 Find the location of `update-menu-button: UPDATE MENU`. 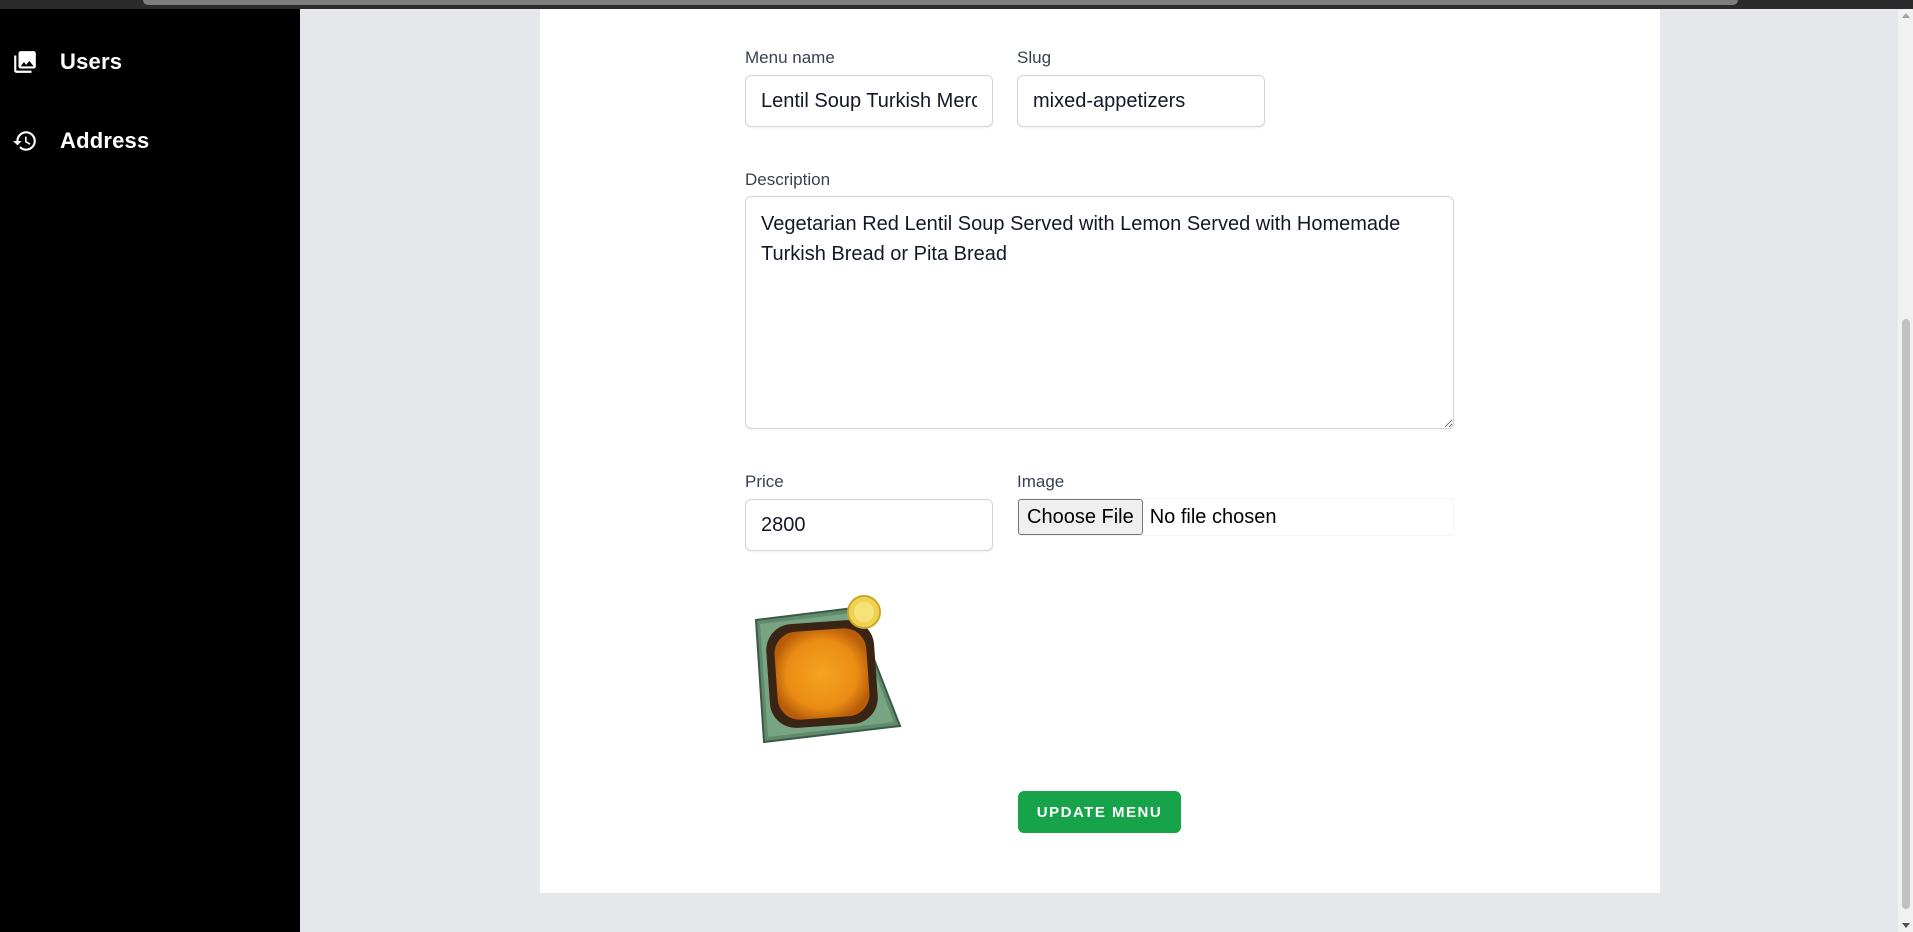

update-menu-button: UPDATE MENU is located at coordinates (1099, 812).